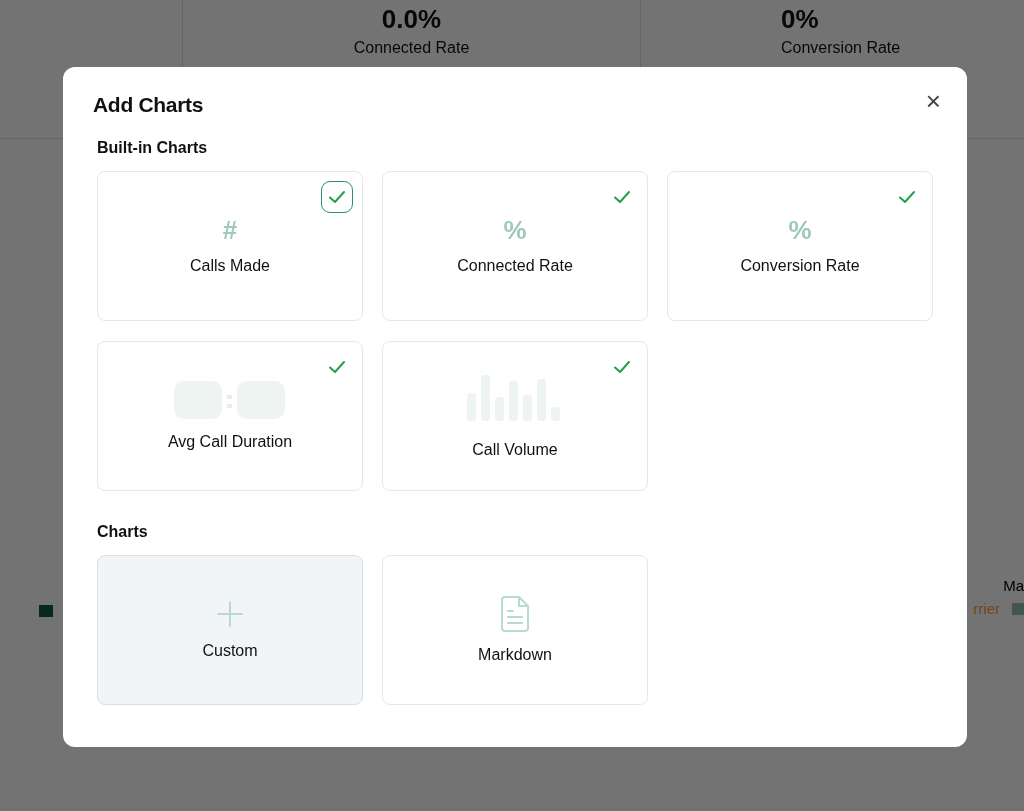 The height and width of the screenshot is (811, 1024). I want to click on section-title: Charts, so click(123, 532).